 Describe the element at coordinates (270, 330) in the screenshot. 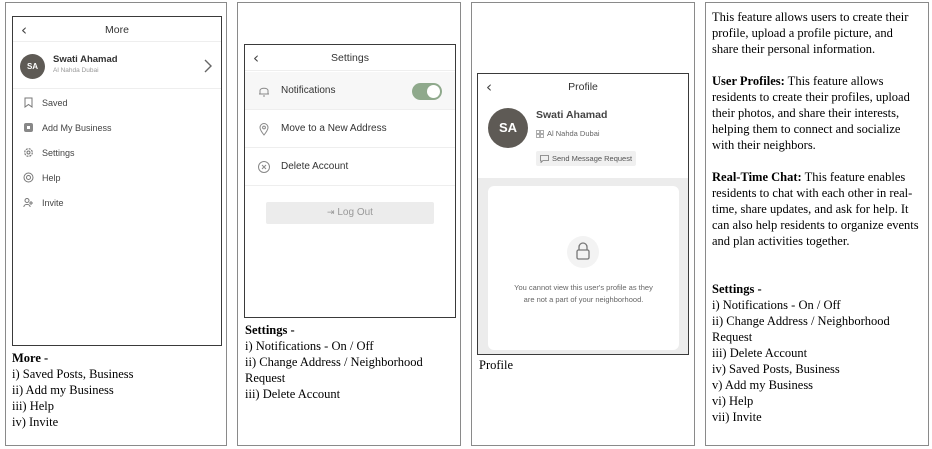

I see `caption-title: Settings -` at that location.